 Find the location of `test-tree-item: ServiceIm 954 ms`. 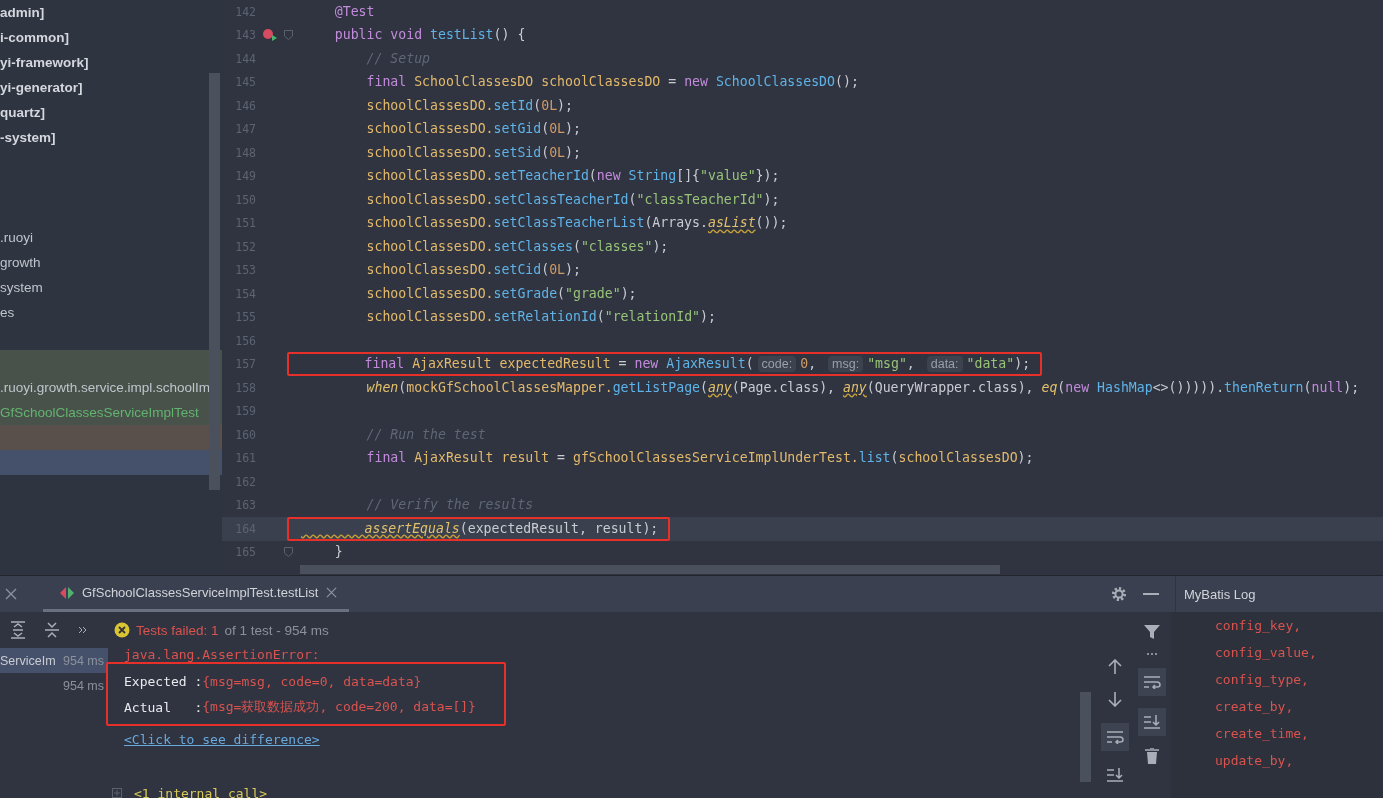

test-tree-item: ServiceIm 954 ms is located at coordinates (54, 660).